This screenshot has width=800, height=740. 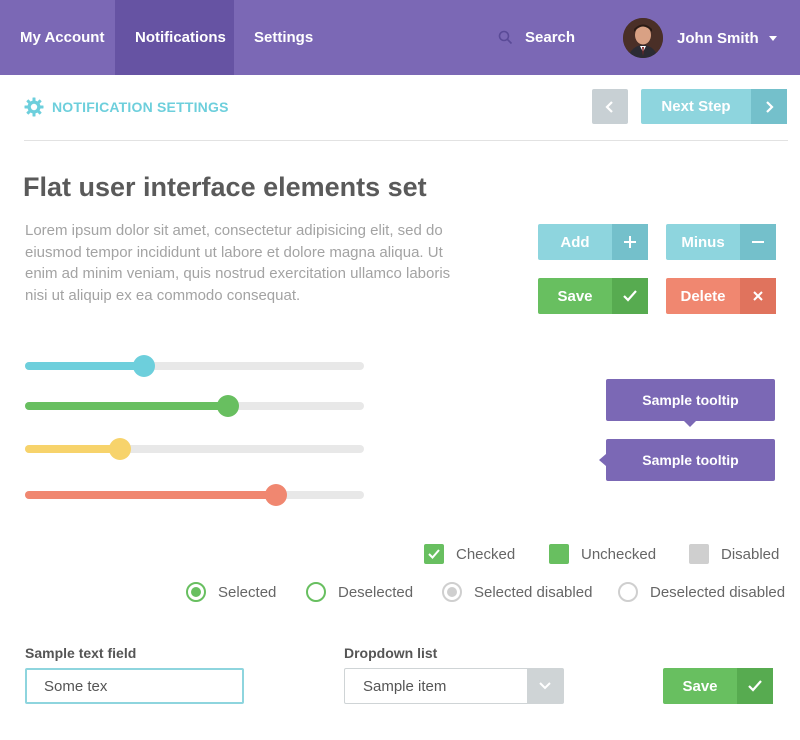 What do you see at coordinates (703, 242) in the screenshot?
I see `minus-button-label: Minus` at bounding box center [703, 242].